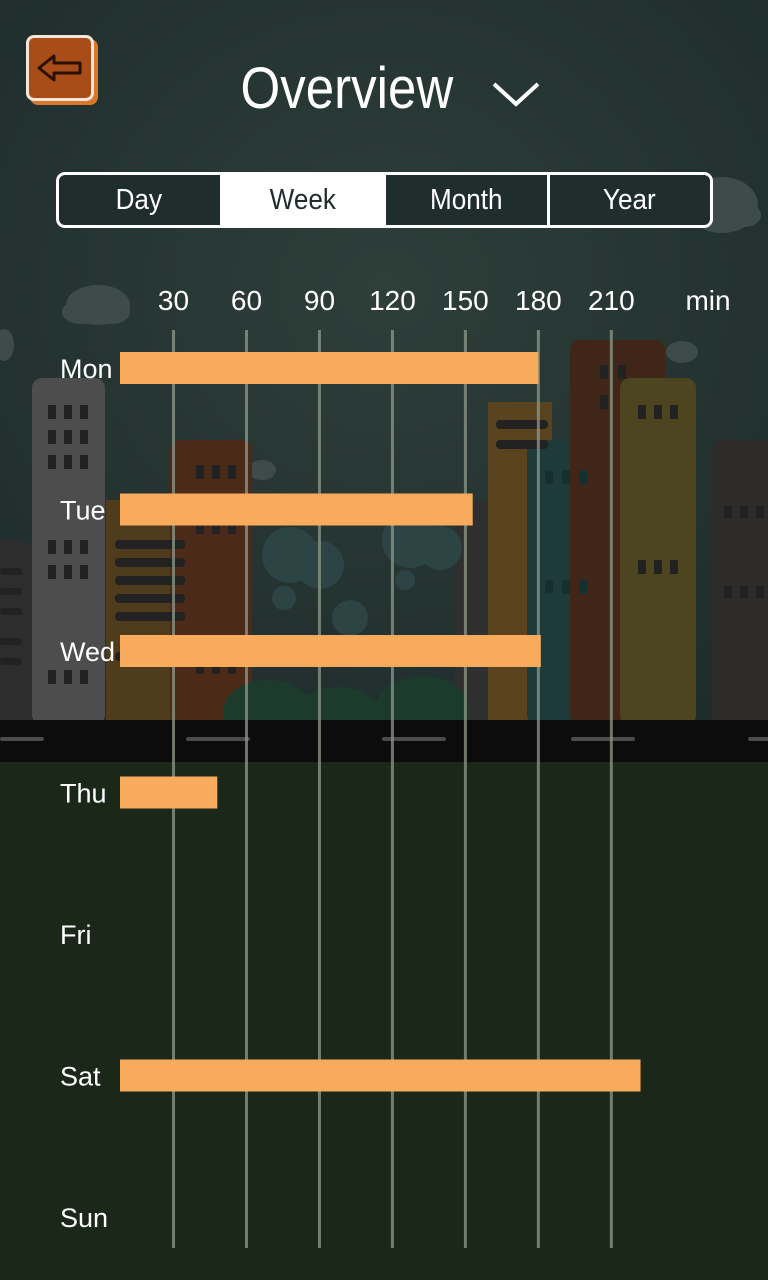 This screenshot has width=768, height=1280. What do you see at coordinates (83, 794) in the screenshot?
I see `y-label-thu: Thu` at bounding box center [83, 794].